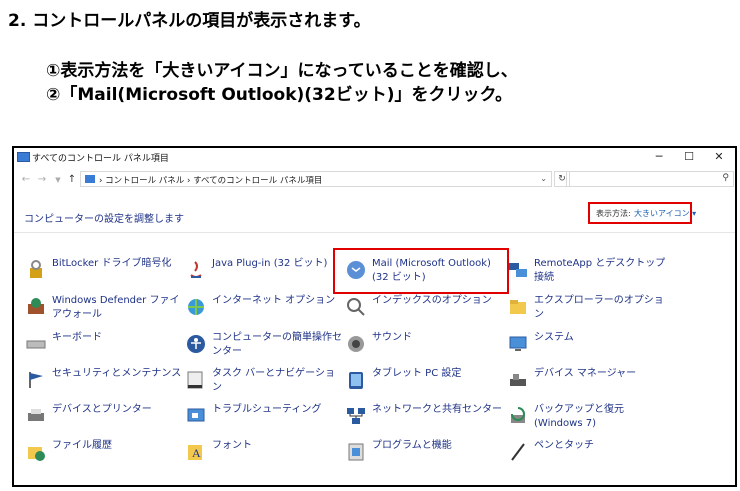 Image resolution: width=740 pixels, height=491 pixels. What do you see at coordinates (273, 380) in the screenshot?
I see `item-label: タスク バーとナビゲーション` at bounding box center [273, 380].